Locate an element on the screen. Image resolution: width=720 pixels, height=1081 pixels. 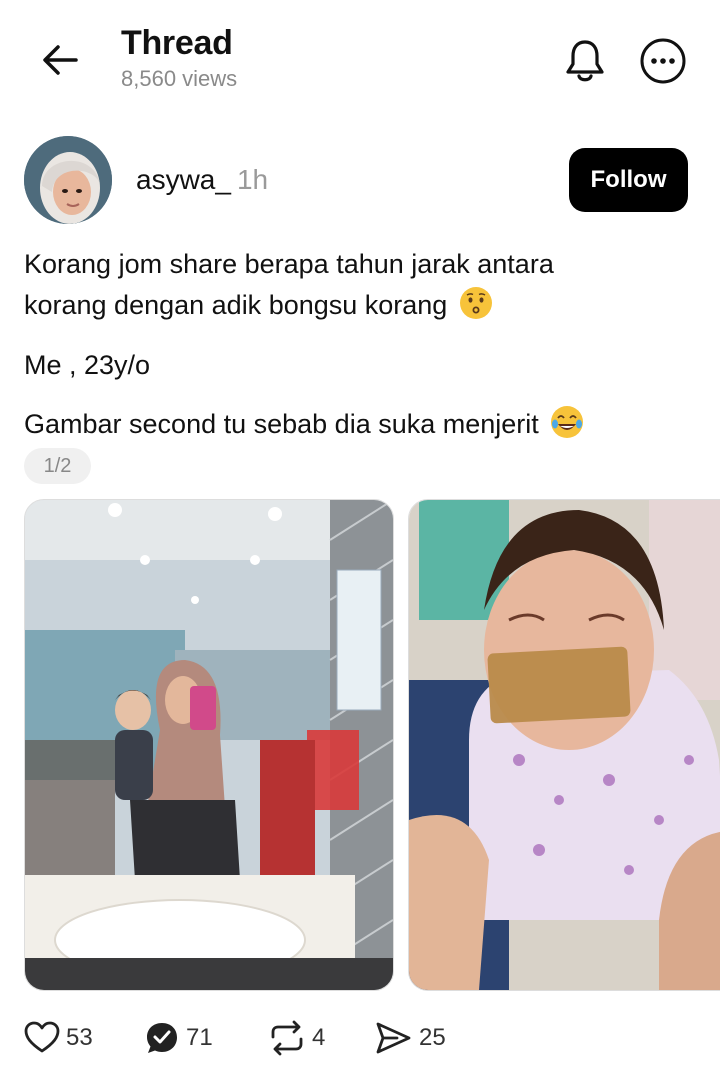
image-counter: 1/2 is located at coordinates (57, 466).